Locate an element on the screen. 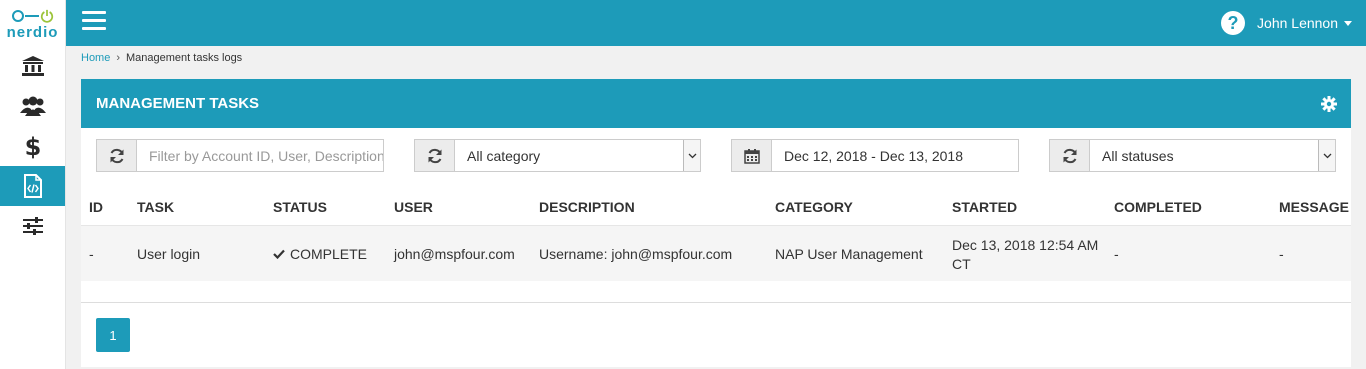 This screenshot has width=1366, height=369. user-name-dropdown: John Lennon is located at coordinates (1297, 23).